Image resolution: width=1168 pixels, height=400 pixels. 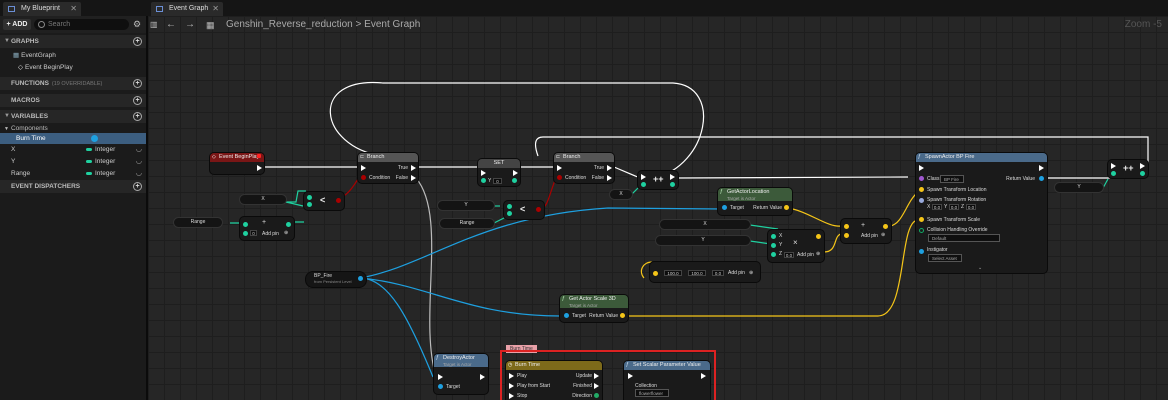 I want to click on add-dispatcher-icon: +, so click(x=137, y=186).